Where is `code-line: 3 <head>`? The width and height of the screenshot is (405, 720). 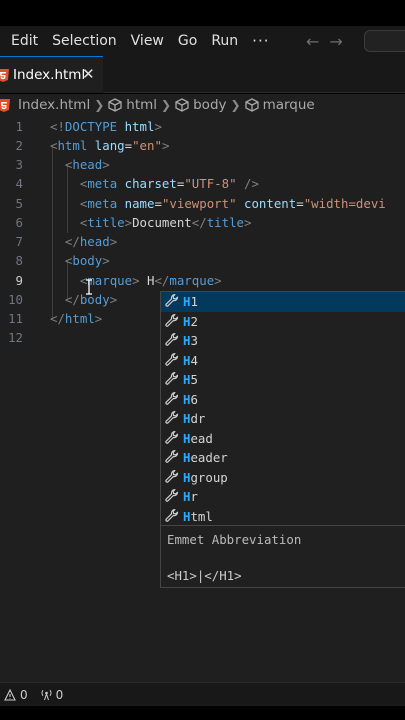
code-line: 3 <head> is located at coordinates (202, 164).